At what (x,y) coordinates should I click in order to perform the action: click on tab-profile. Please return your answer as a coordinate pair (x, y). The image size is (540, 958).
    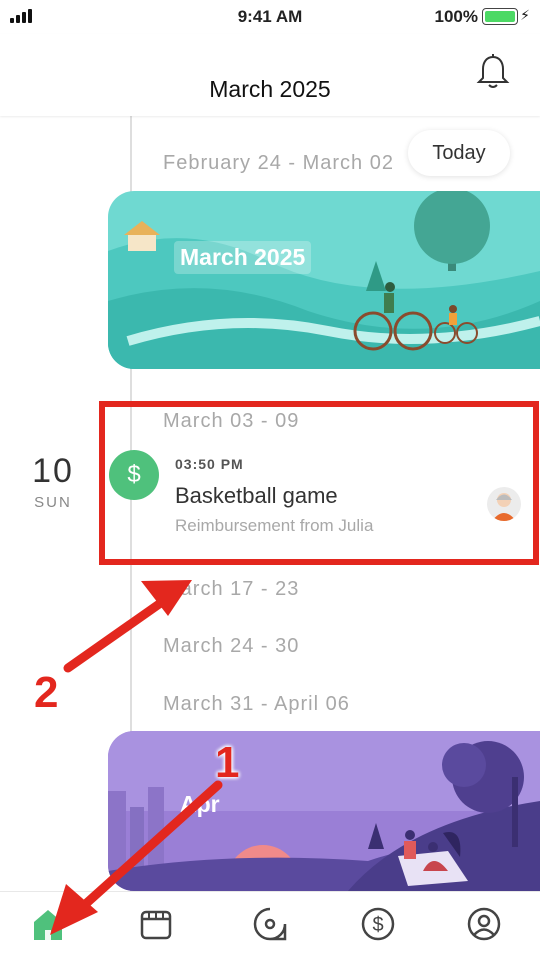
    Looking at the image, I should click on (484, 924).